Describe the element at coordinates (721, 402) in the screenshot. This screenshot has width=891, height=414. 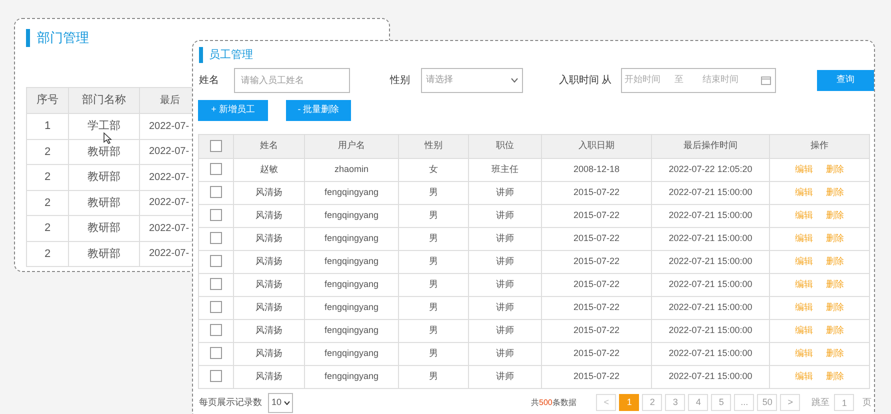
I see `page-button: 5` at that location.